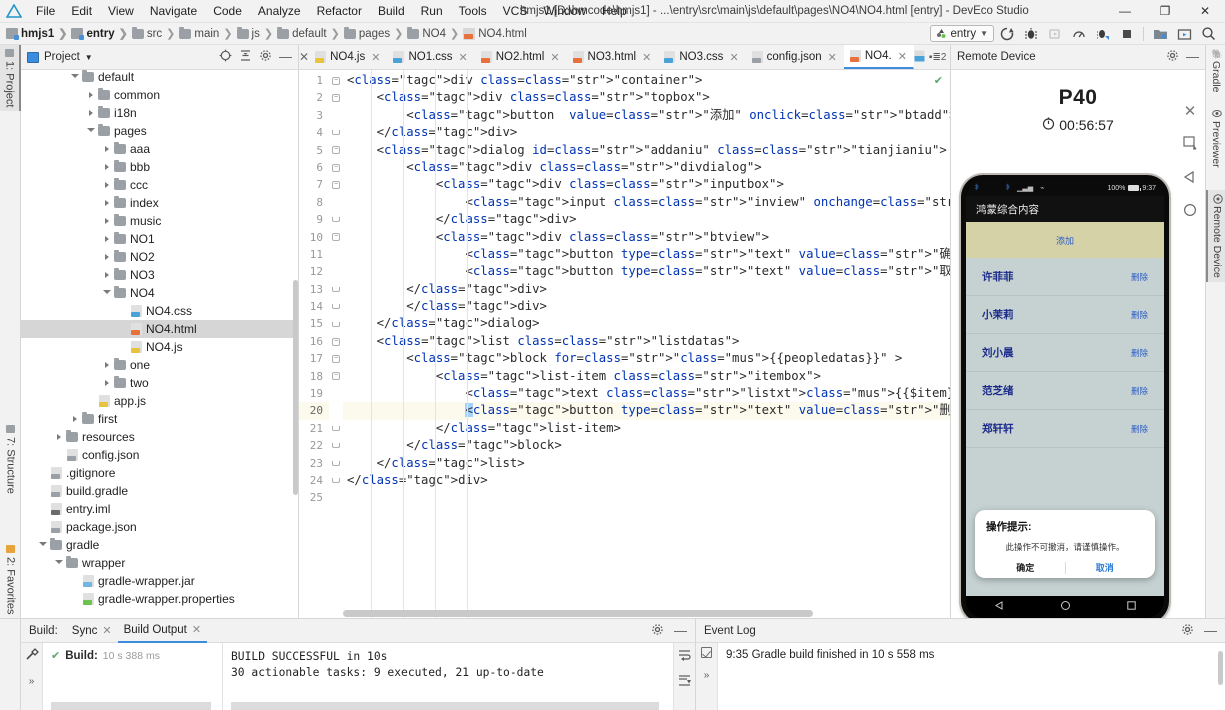 Image resolution: width=1225 pixels, height=710 pixels. What do you see at coordinates (1007, 34) in the screenshot?
I see `run-icon` at bounding box center [1007, 34].